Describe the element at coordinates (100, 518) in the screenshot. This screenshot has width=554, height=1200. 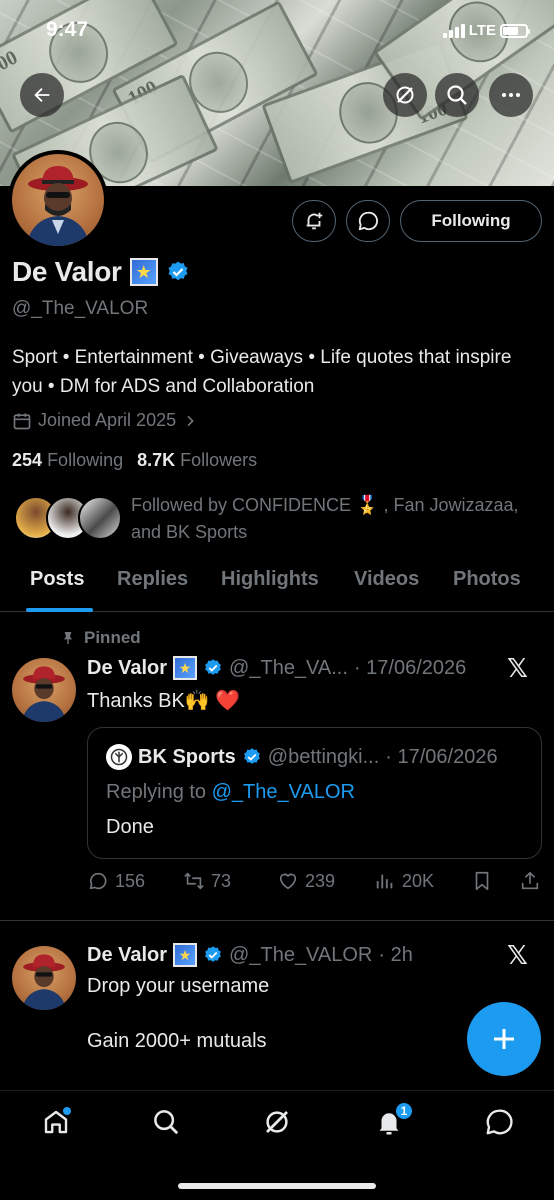
I see `follower-avatar` at that location.